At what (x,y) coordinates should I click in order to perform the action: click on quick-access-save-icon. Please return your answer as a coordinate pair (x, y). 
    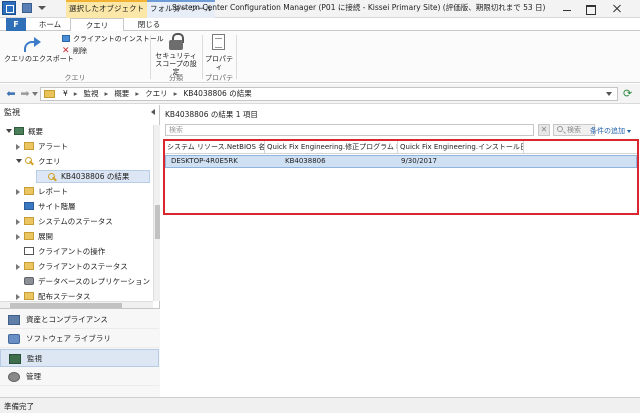
    Looking at the image, I should click on (27, 8).